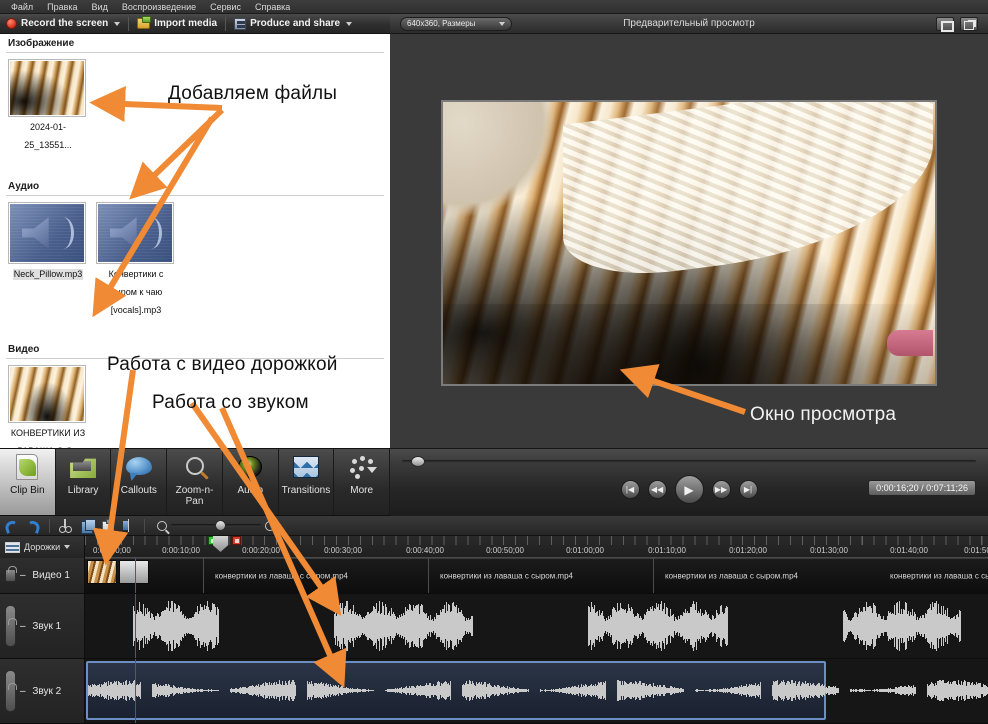 Image resolution: width=988 pixels, height=724 pixels. Describe the element at coordinates (220, 525) in the screenshot. I see `zoom-slider-thumb` at that location.